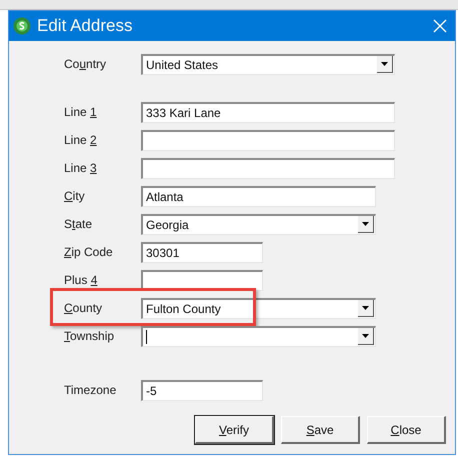 This screenshot has width=458, height=464. Describe the element at coordinates (258, 196) in the screenshot. I see `text-field: Atlanta` at that location.